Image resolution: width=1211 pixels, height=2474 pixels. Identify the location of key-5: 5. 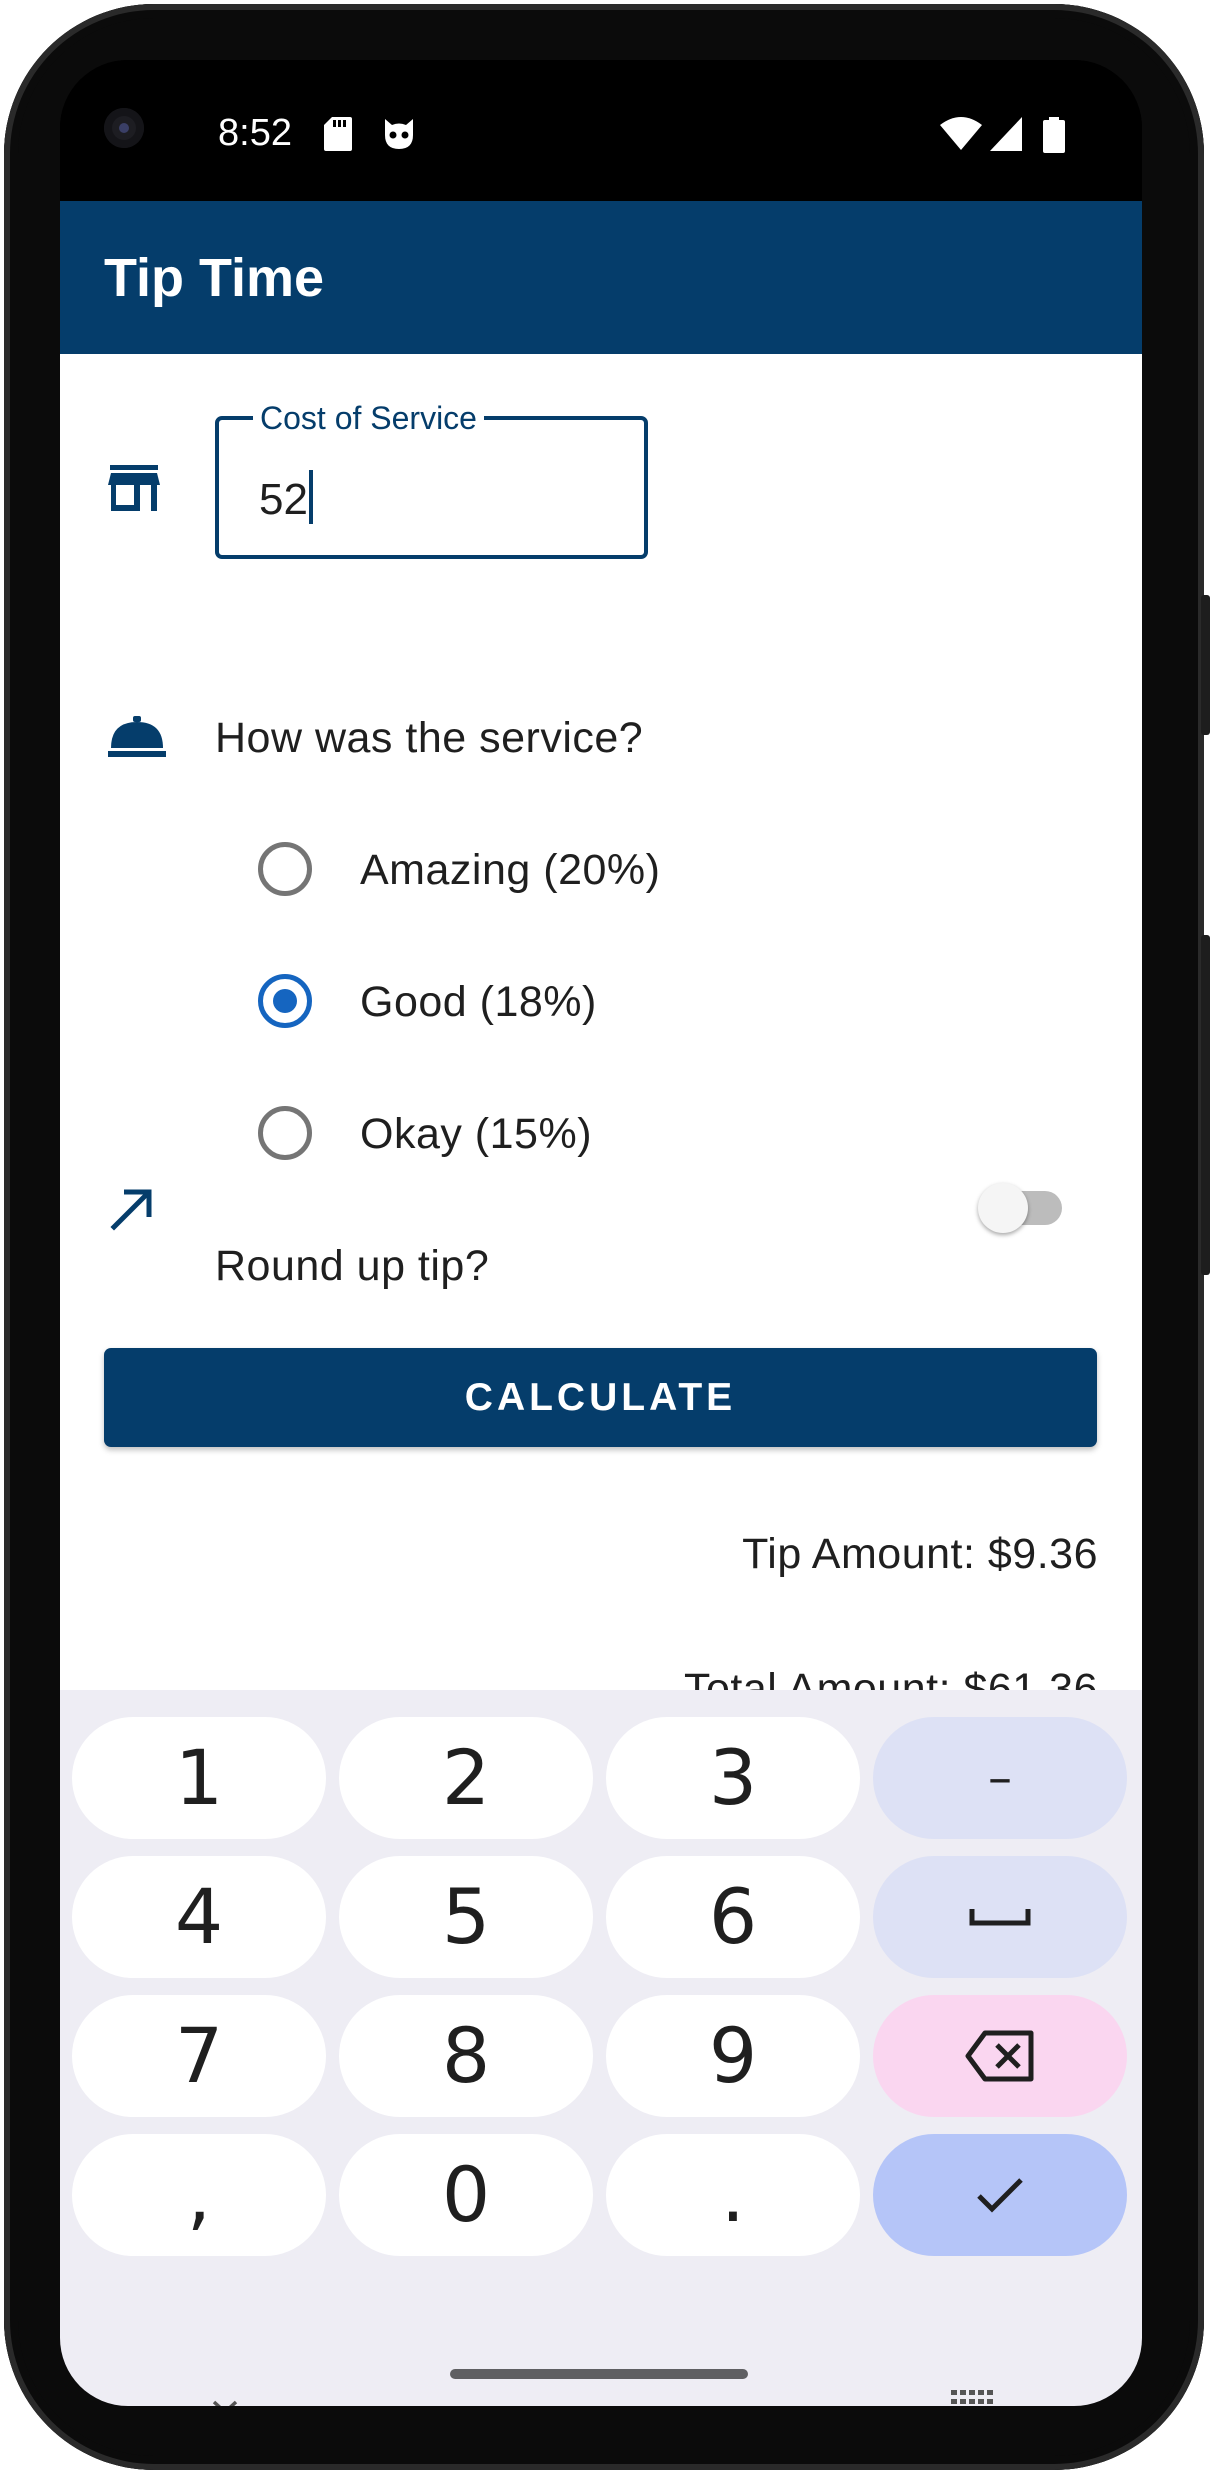
(466, 1917).